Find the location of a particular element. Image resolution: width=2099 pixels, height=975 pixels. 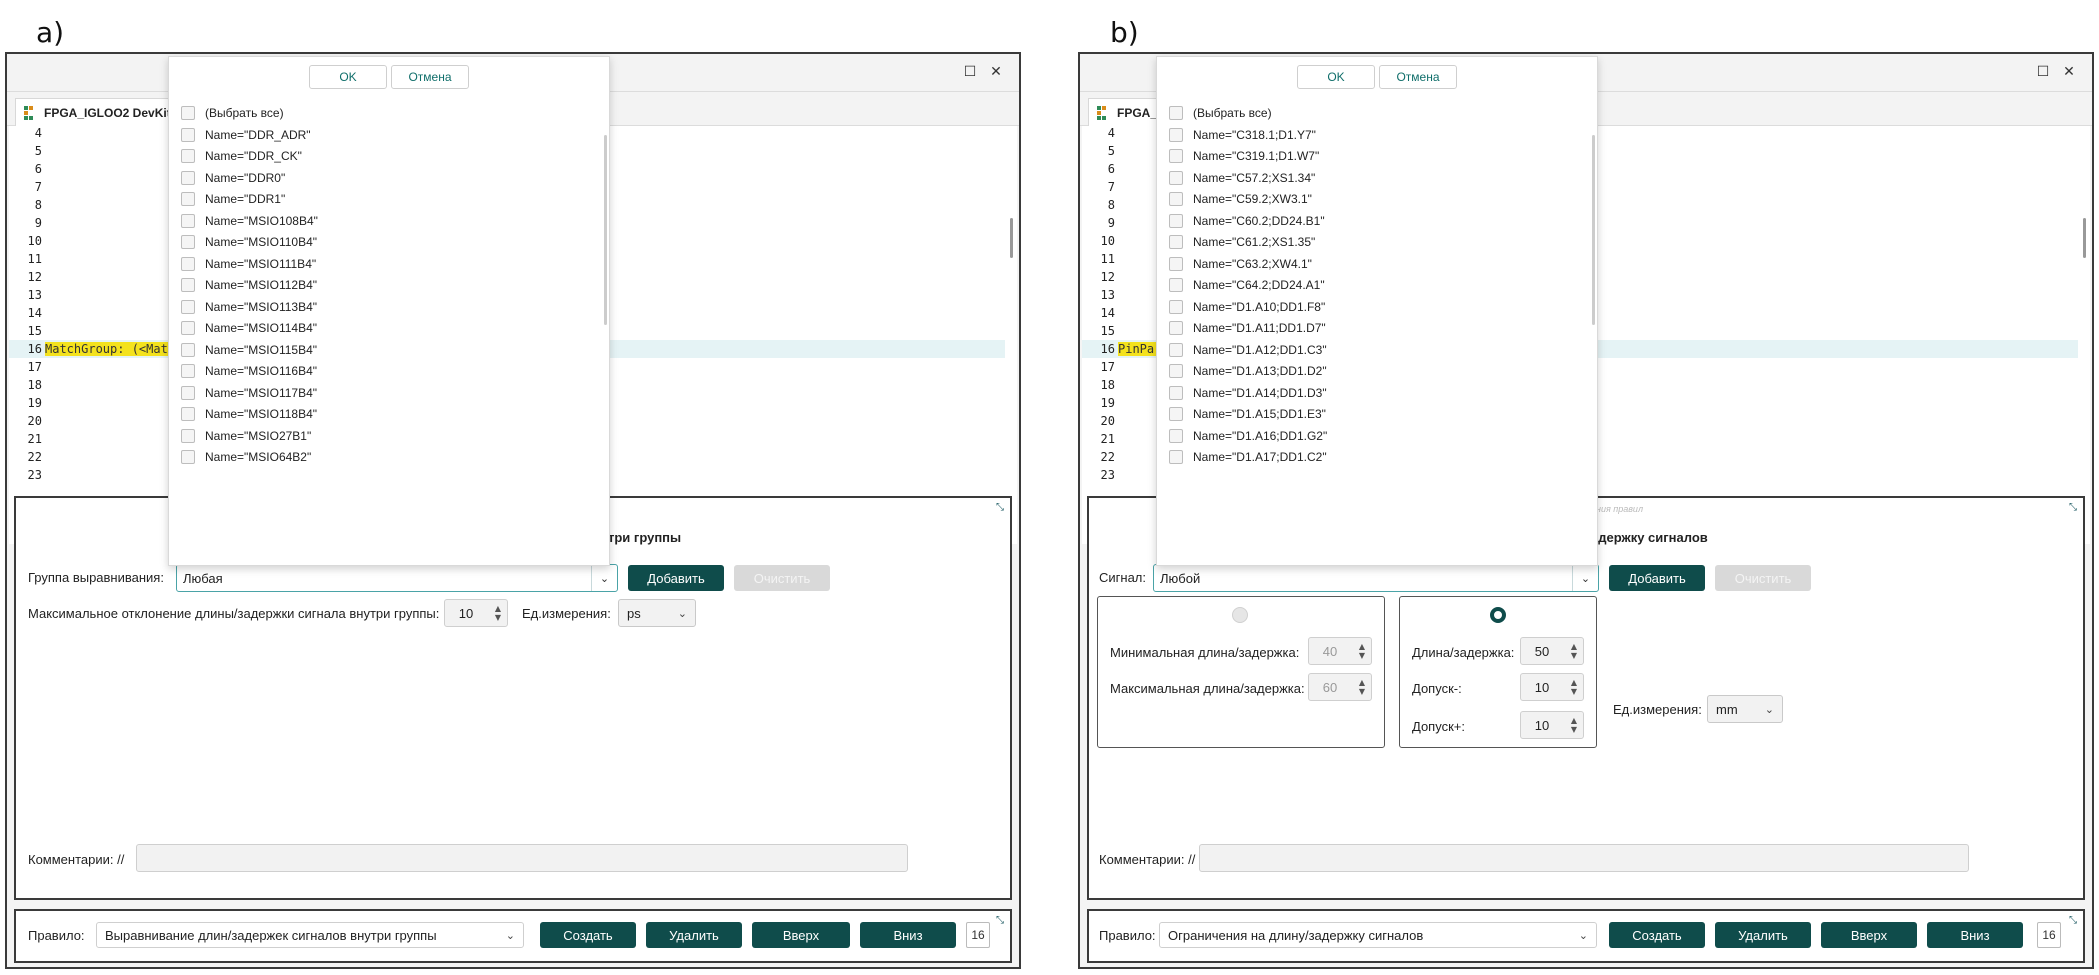

tolerance-minus-spinner: 10 ▲ ▼ is located at coordinates (1552, 687).